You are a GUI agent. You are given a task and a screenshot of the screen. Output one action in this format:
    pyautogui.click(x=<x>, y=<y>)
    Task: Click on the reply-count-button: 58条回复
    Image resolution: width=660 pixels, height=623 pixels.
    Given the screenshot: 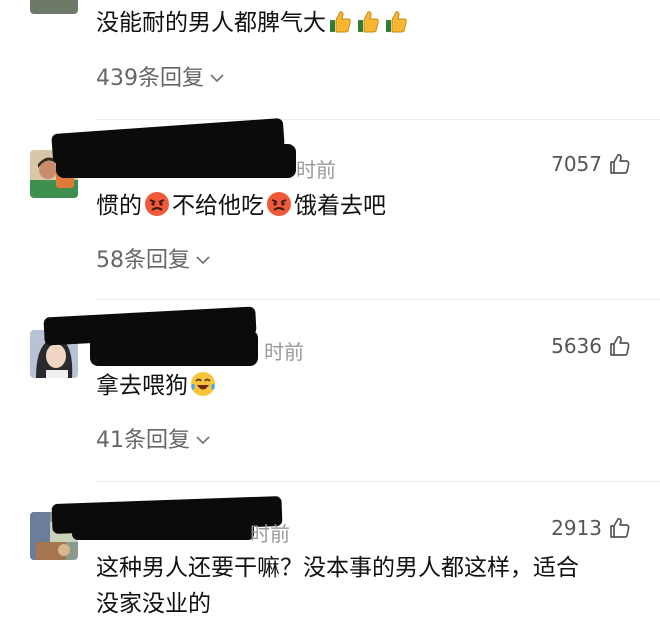 What is the action you would take?
    pyautogui.click(x=153, y=258)
    